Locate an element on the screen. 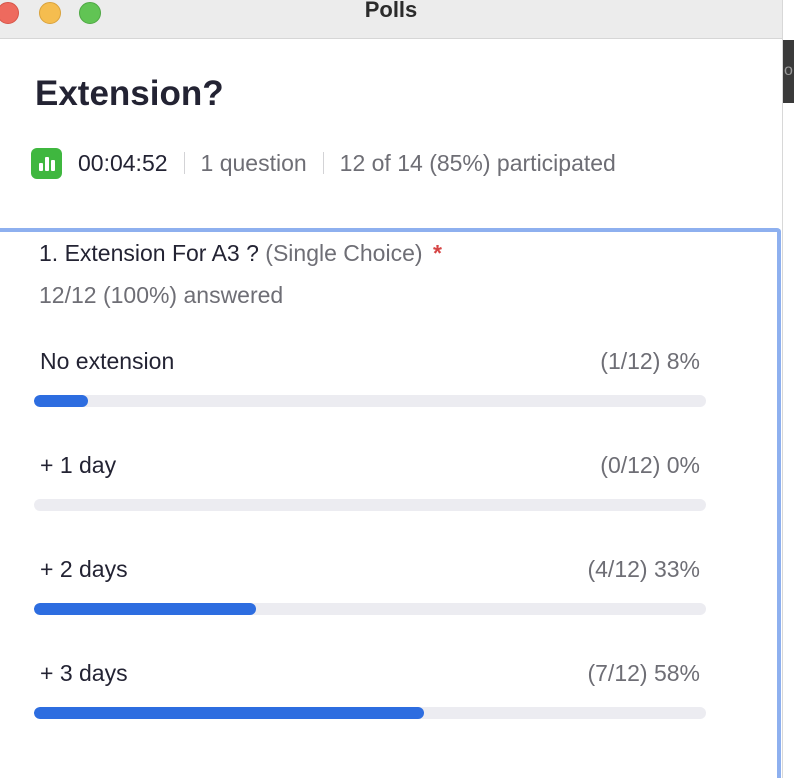 This screenshot has width=794, height=778. background-app-edge: o is located at coordinates (788, 389).